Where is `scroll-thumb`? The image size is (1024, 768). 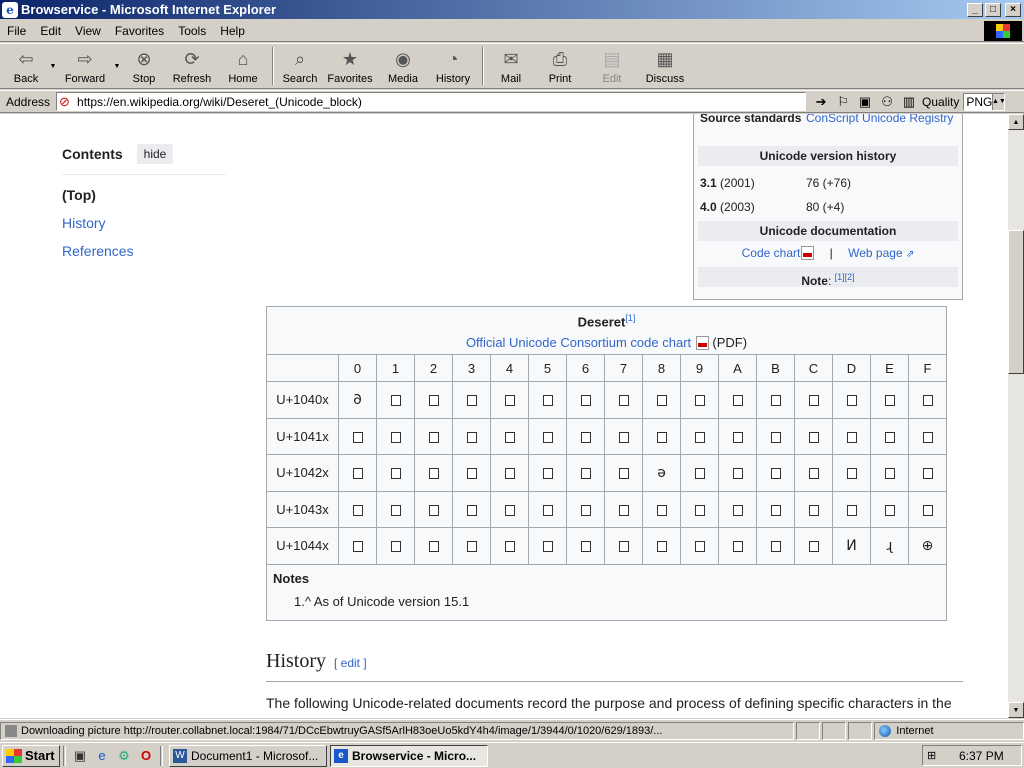
scroll-thumb is located at coordinates (1016, 302).